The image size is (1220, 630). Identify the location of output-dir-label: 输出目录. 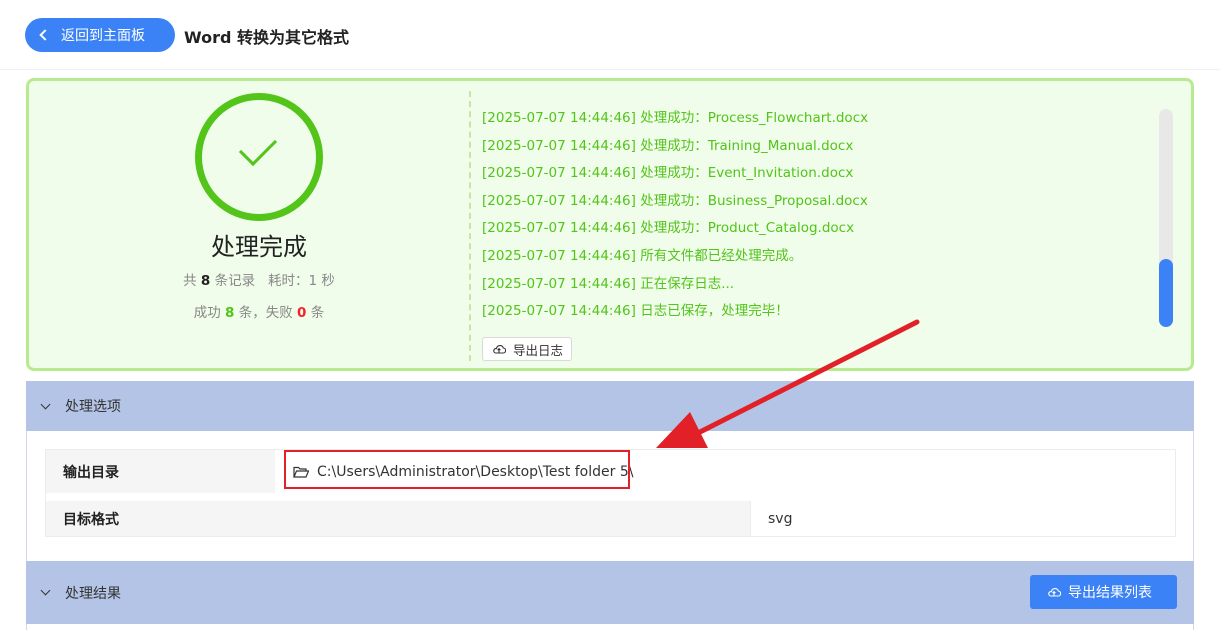
(160, 471).